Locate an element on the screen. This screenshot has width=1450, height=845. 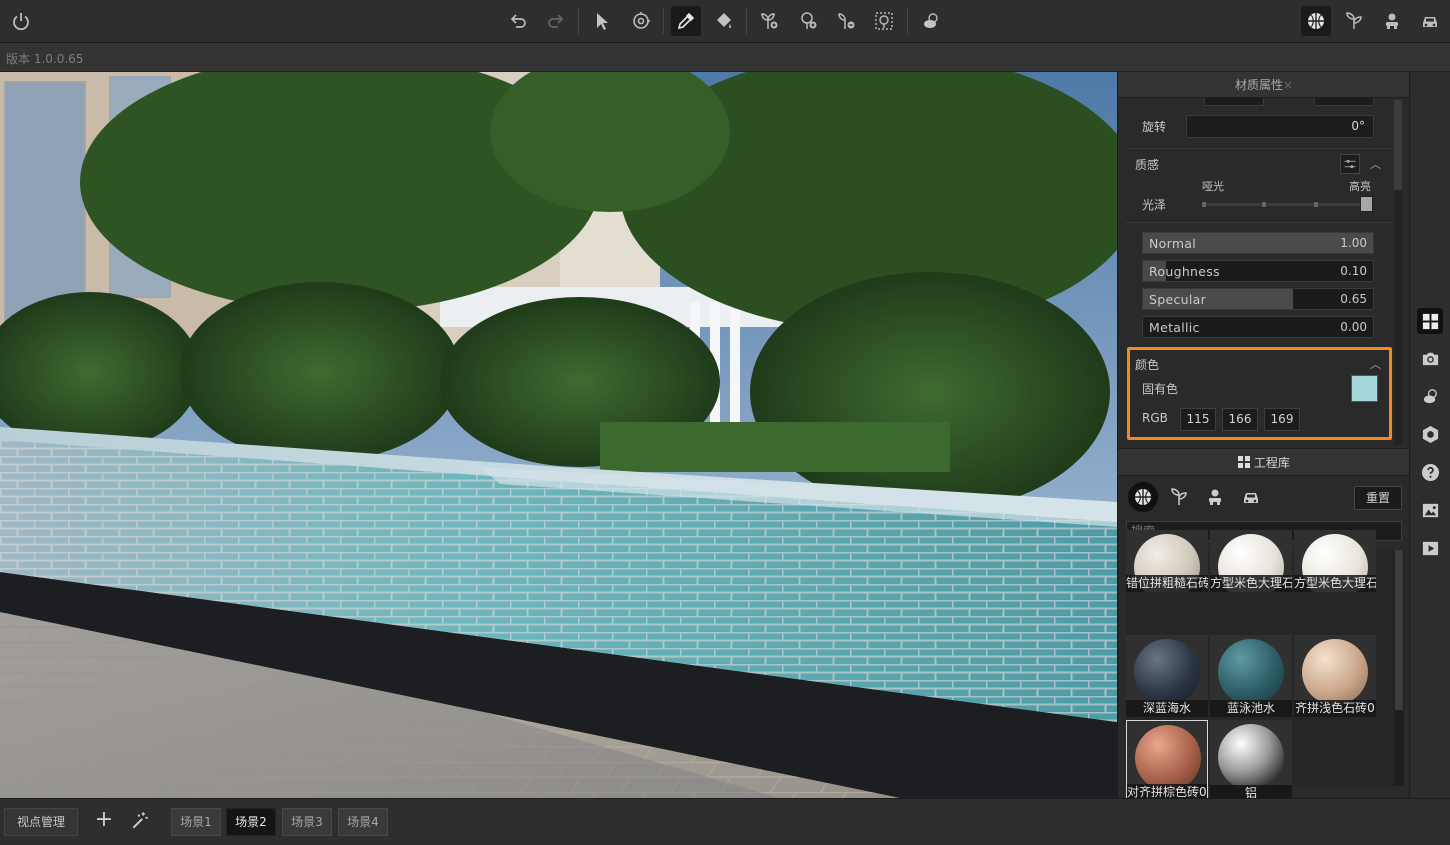
paint-bucket-icon is located at coordinates (724, 21).